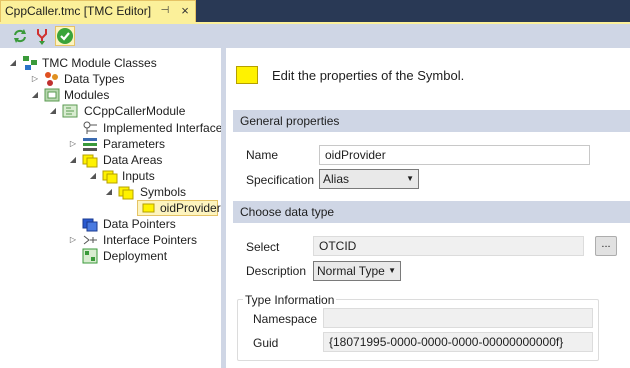  I want to click on tree-item-label: Data Pointers, so click(139, 224).